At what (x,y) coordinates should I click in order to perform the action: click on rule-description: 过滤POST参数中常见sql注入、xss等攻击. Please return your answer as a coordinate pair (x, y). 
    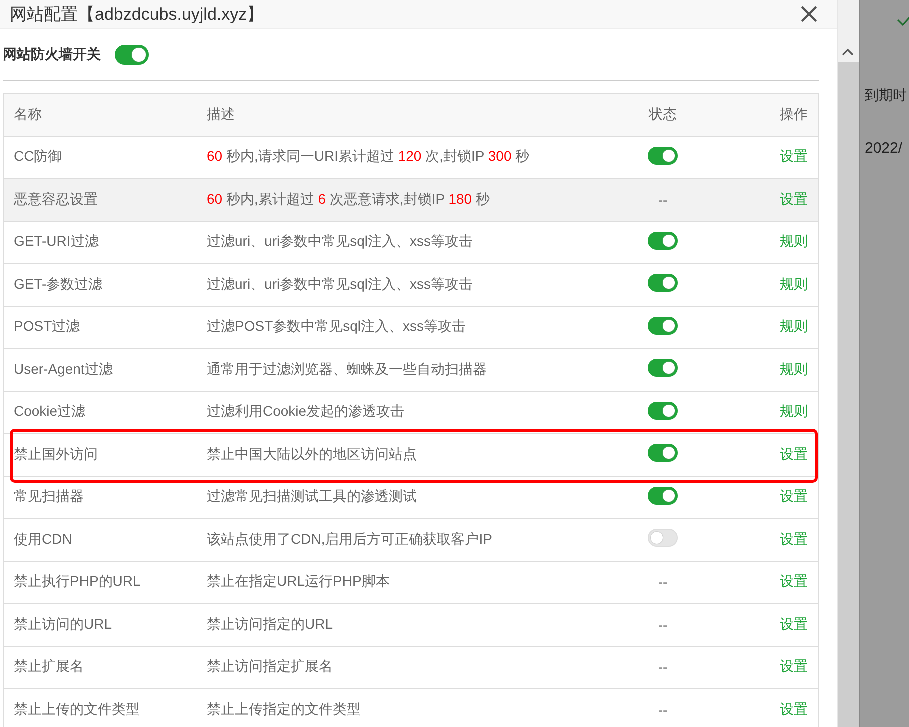
    Looking at the image, I should click on (337, 327).